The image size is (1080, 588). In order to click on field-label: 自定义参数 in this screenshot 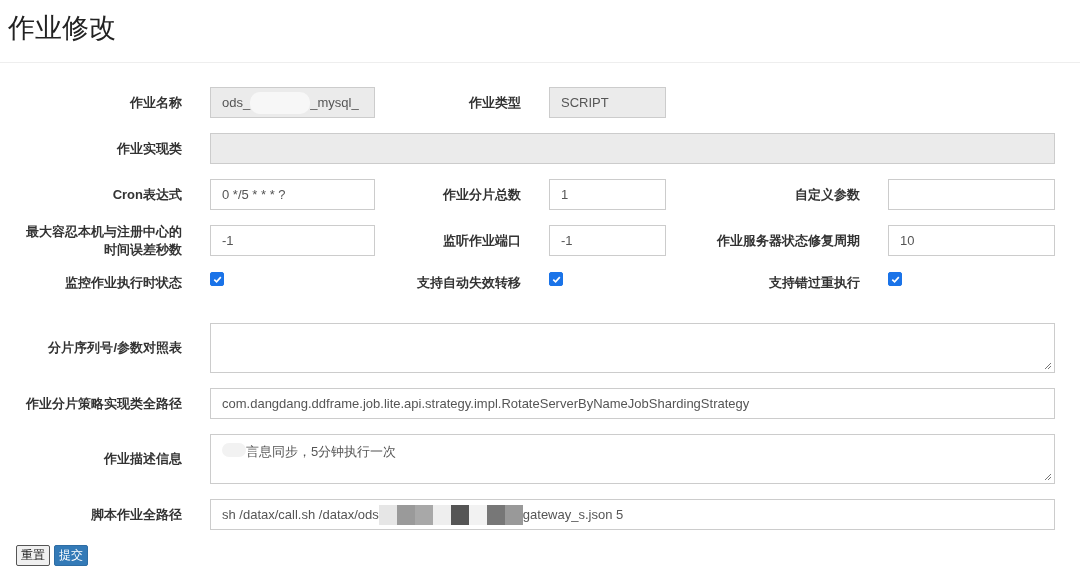, I will do `click(827, 194)`.